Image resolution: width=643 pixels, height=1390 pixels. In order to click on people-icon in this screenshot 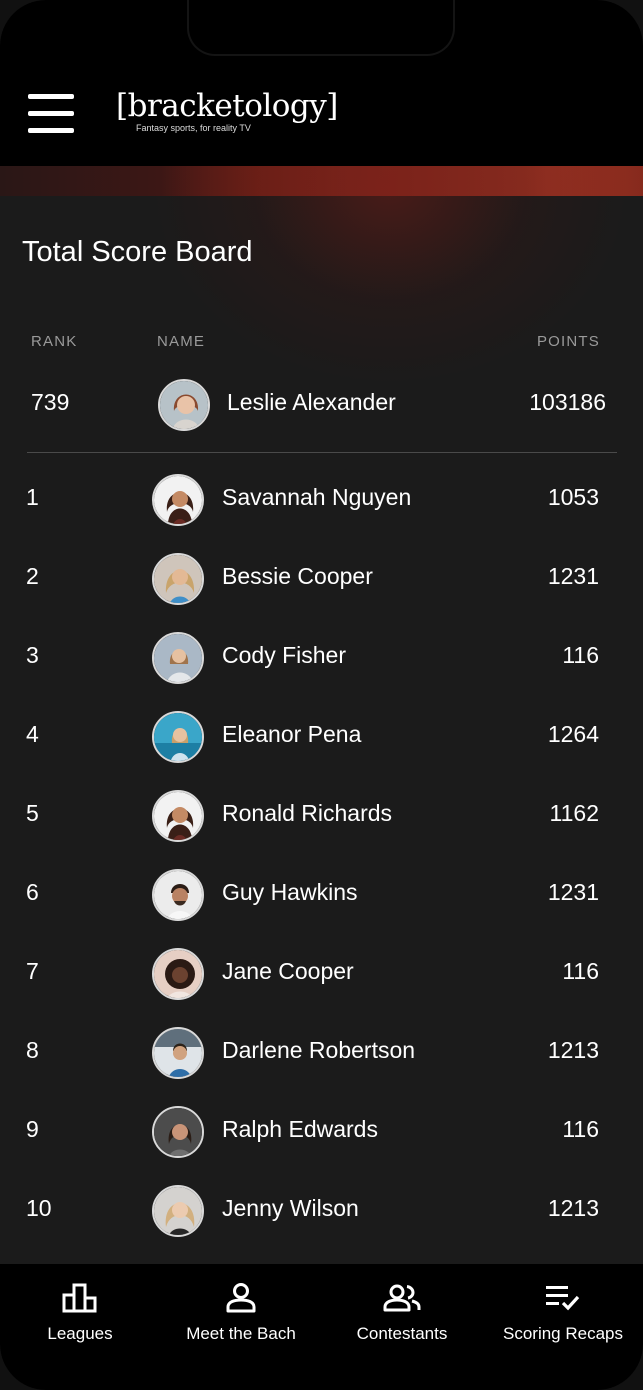, I will do `click(402, 1298)`.